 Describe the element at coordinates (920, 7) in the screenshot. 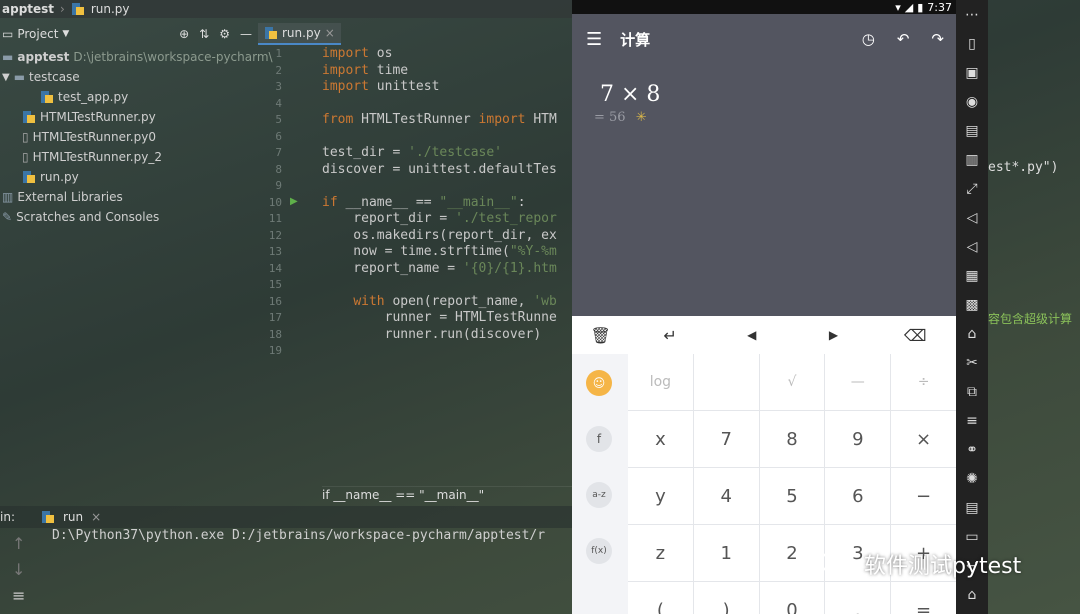

I see `battery-icon: ▮` at that location.